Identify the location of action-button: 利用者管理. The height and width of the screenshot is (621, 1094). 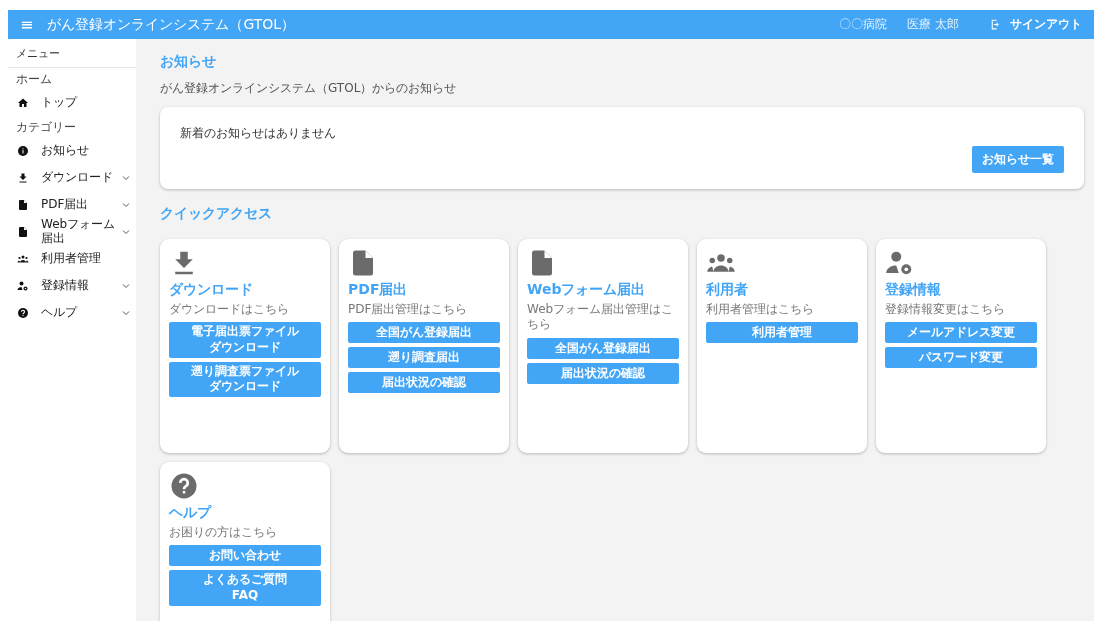
(782, 333).